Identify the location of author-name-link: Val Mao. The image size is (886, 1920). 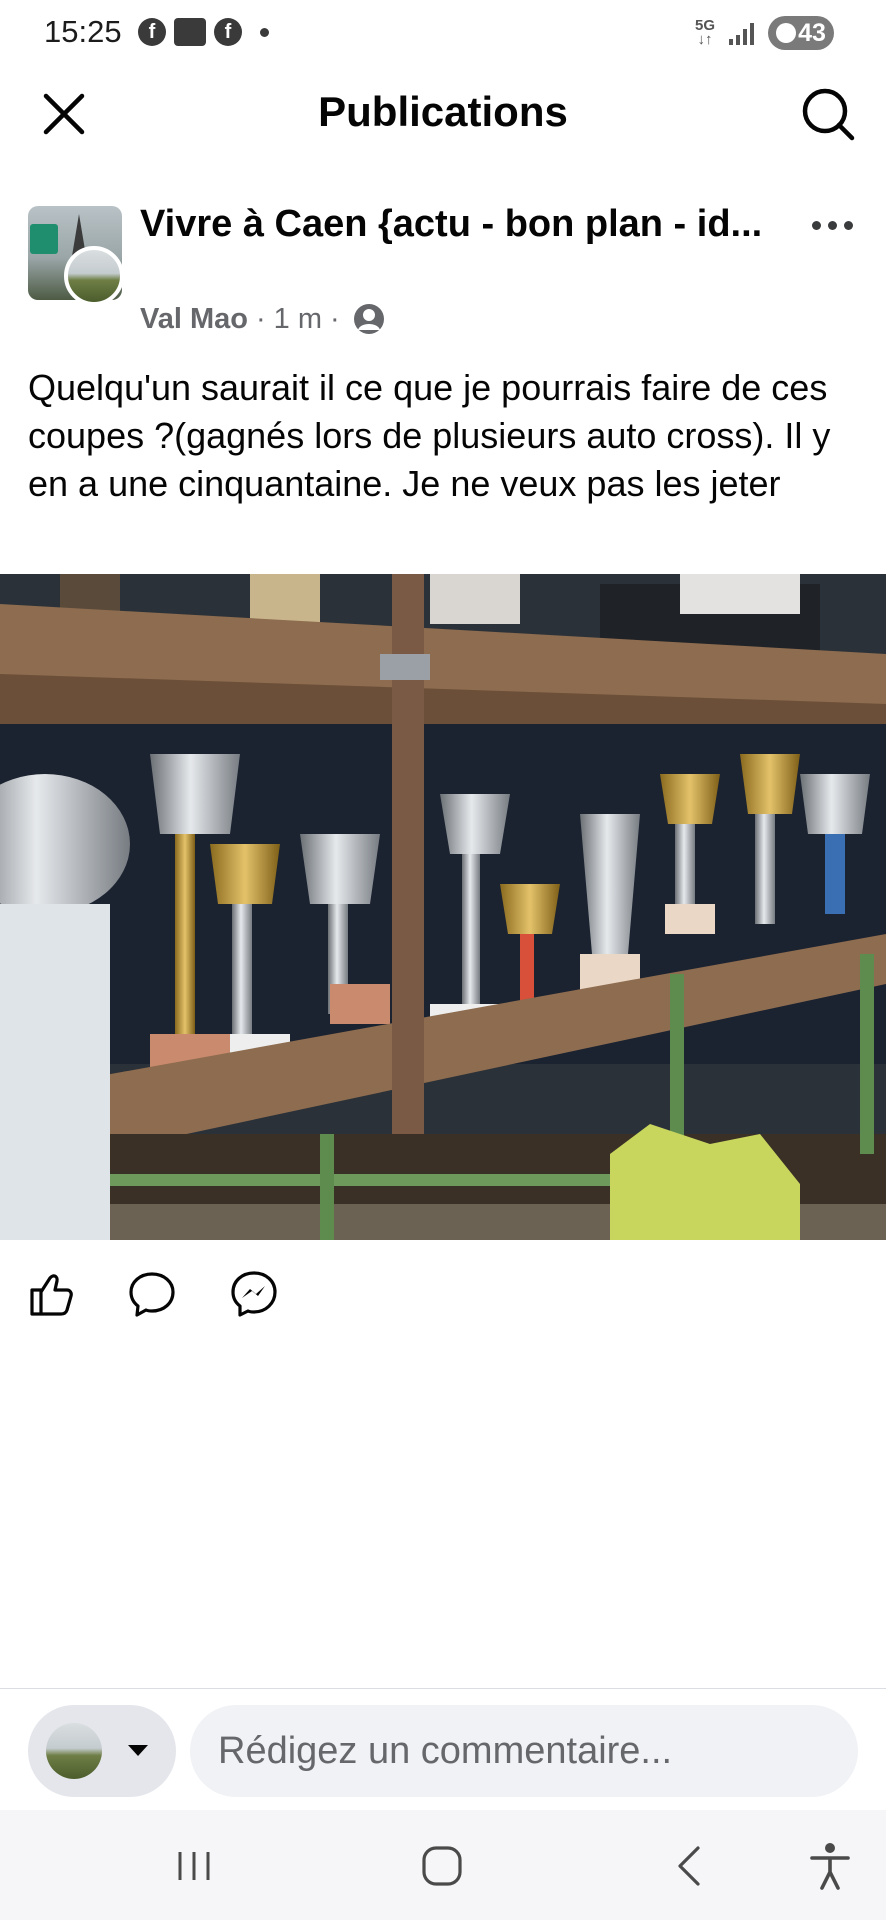
(194, 319).